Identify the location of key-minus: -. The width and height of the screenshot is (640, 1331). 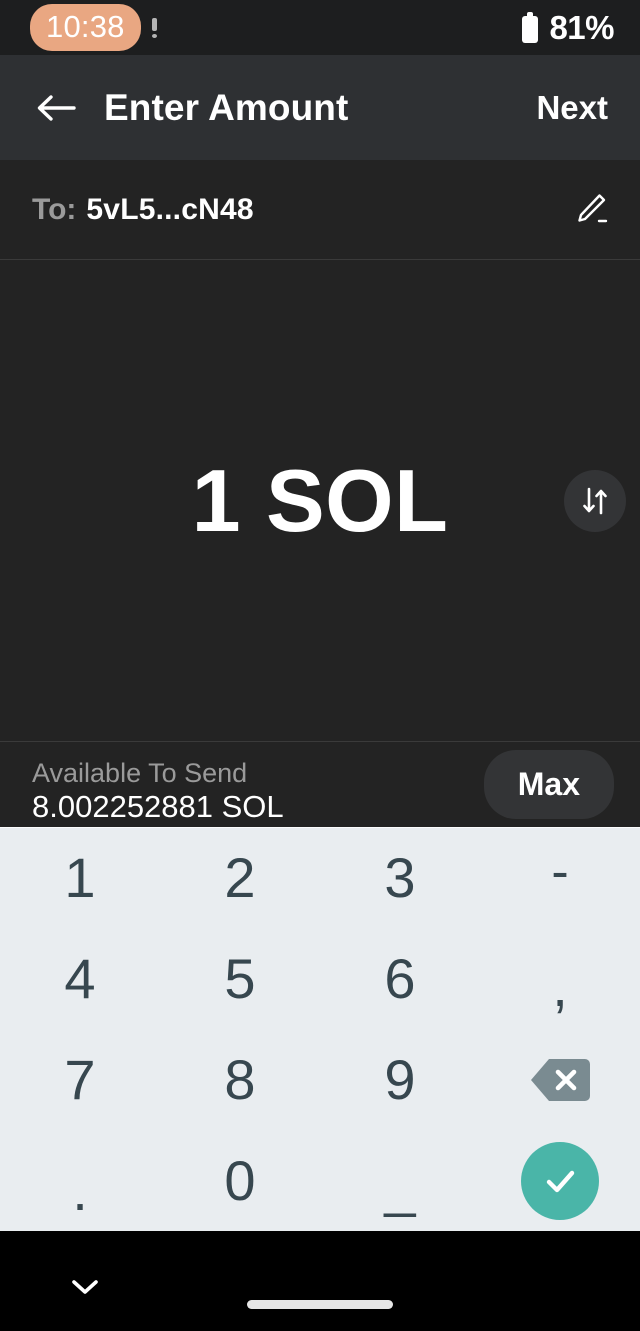
(560, 878).